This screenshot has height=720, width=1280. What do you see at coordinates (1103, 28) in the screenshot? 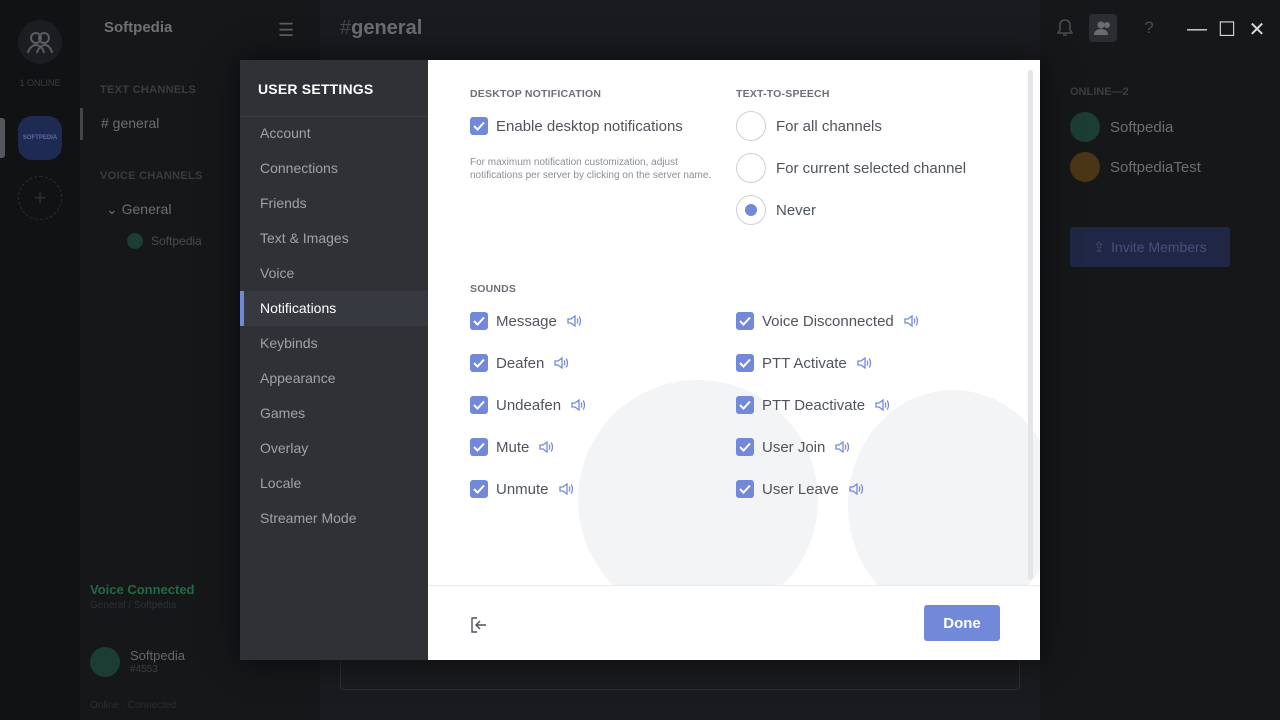
I see `members-toggle-icon` at bounding box center [1103, 28].